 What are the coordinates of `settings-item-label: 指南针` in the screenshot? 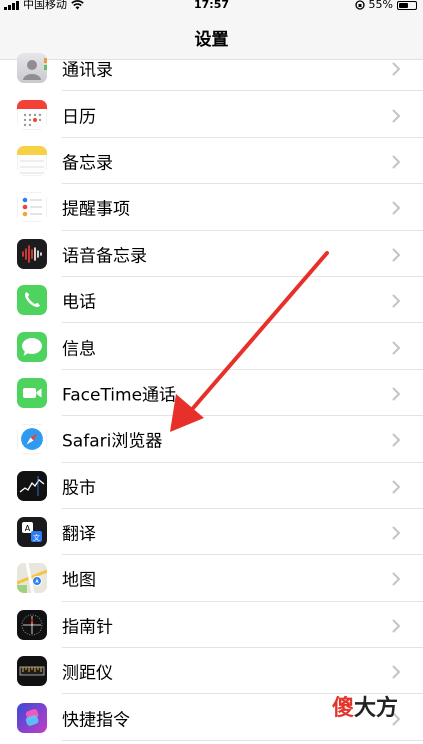 It's located at (87, 627).